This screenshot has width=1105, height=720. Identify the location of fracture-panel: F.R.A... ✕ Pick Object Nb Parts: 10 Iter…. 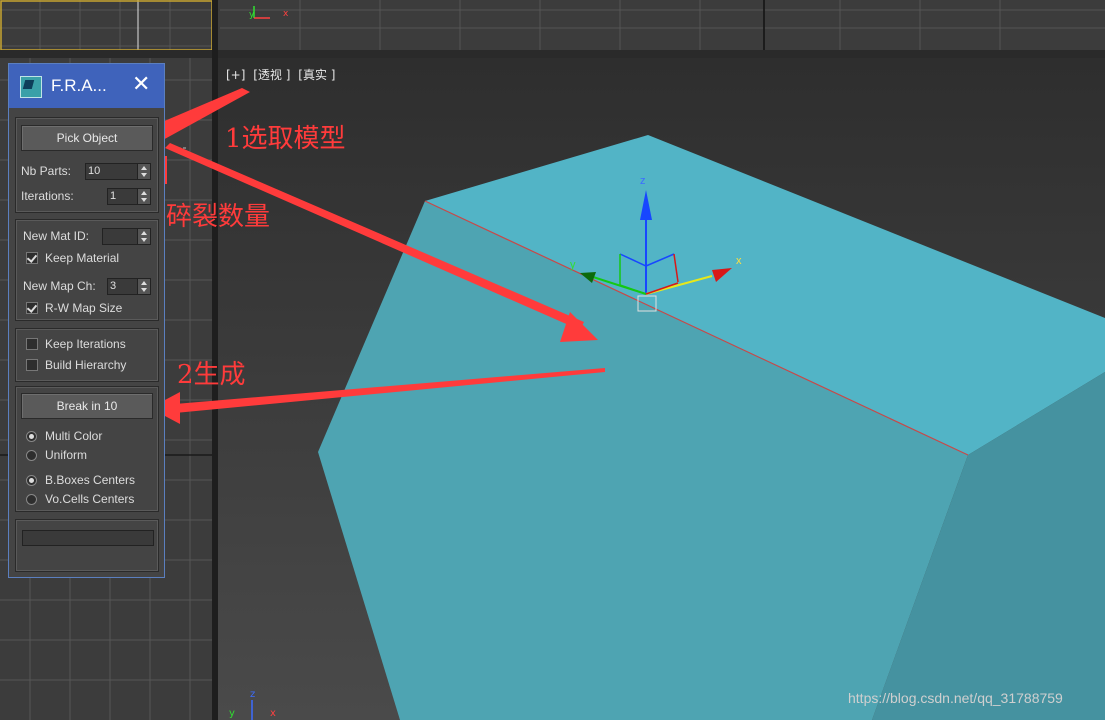
(86, 320).